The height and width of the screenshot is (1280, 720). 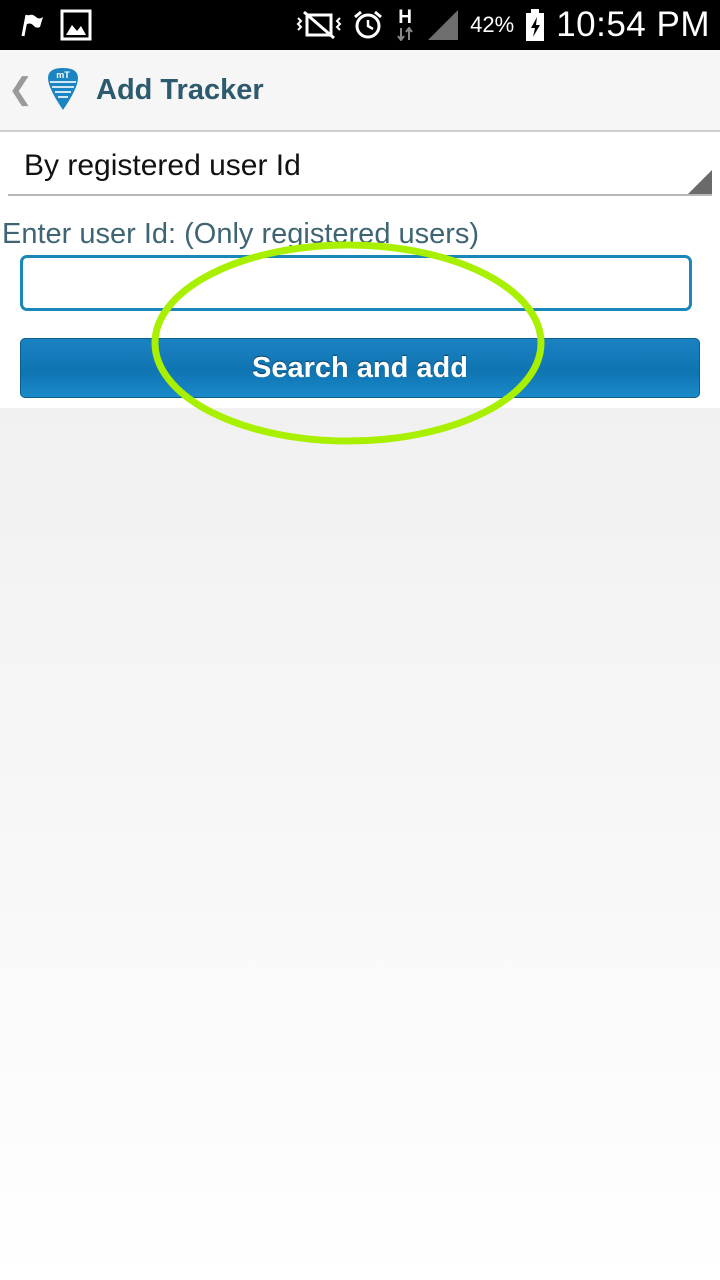 I want to click on status-bar-right: H 42% 10:54 PM, so click(x=503, y=25).